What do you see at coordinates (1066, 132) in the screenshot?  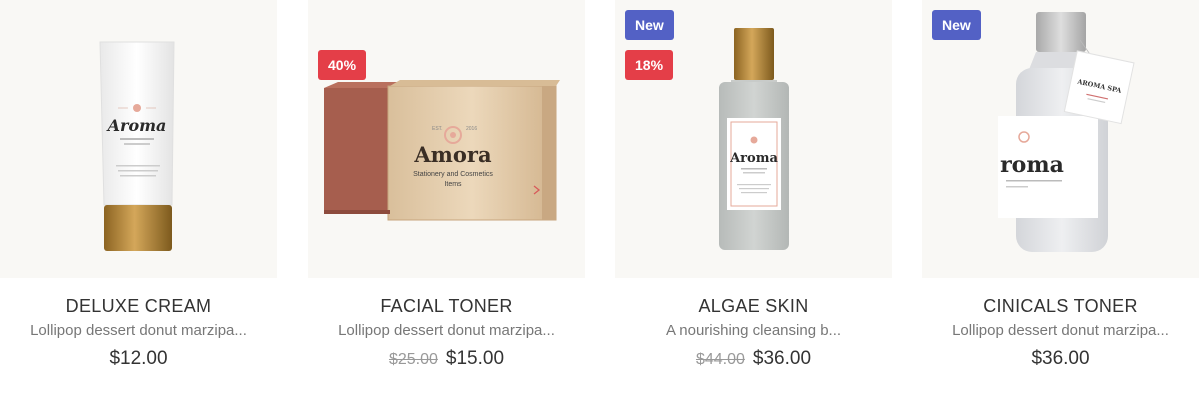 I see `toner-bottle-illustration: roma AROMA SPA` at bounding box center [1066, 132].